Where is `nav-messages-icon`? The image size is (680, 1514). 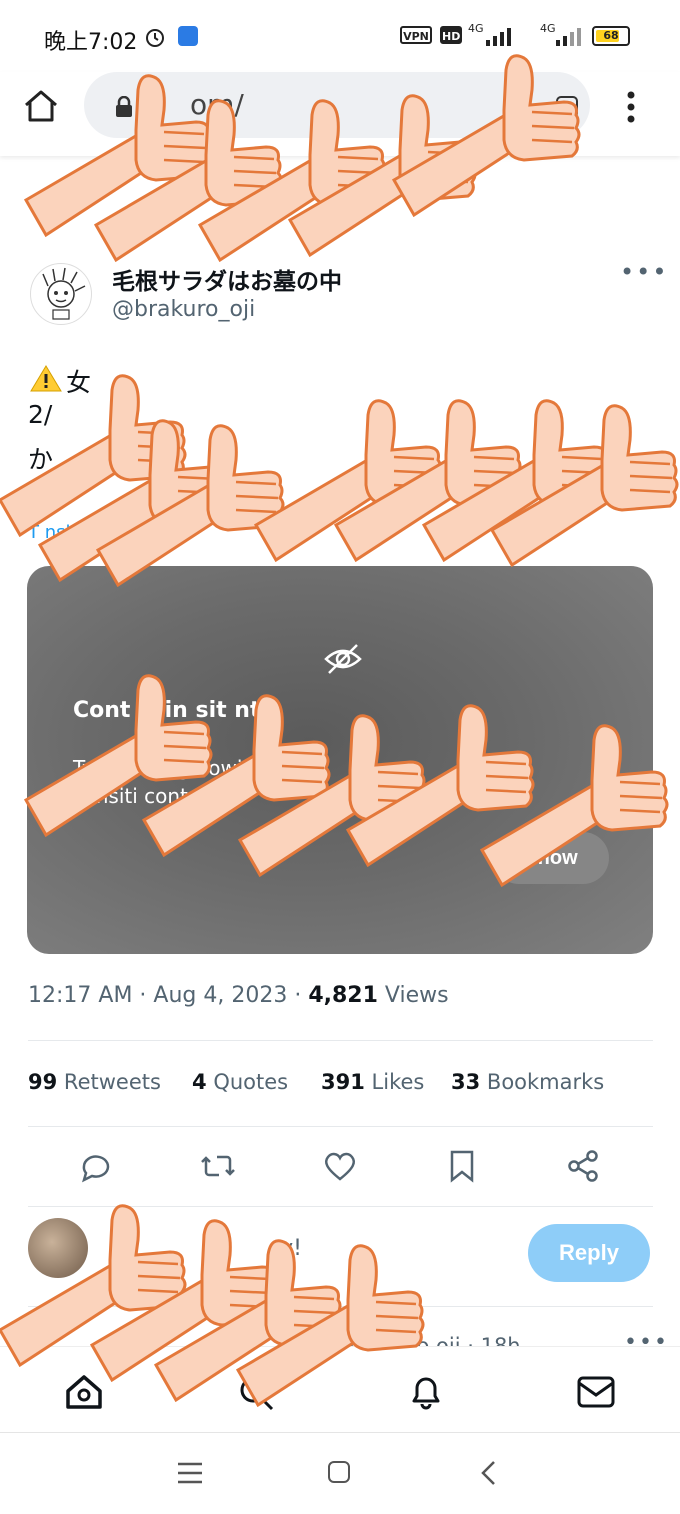 nav-messages-icon is located at coordinates (596, 1392).